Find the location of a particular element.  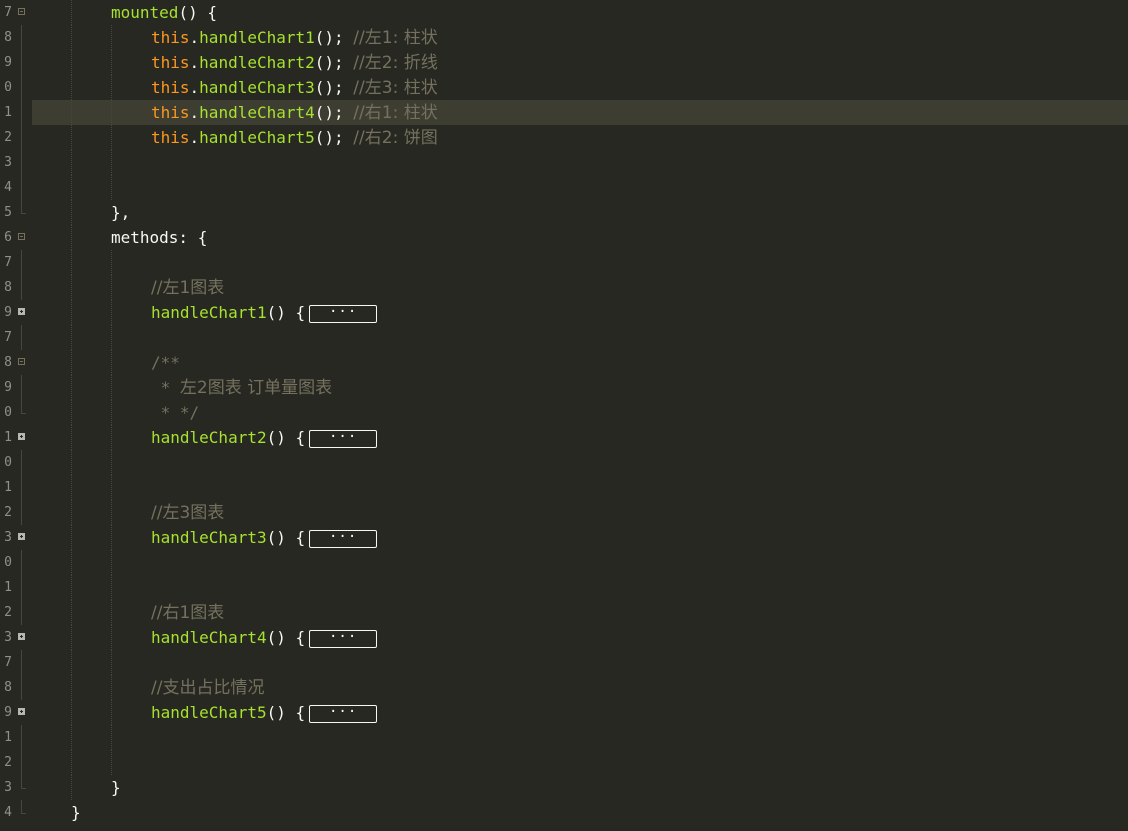

code-line: 8 /** is located at coordinates (564, 362).